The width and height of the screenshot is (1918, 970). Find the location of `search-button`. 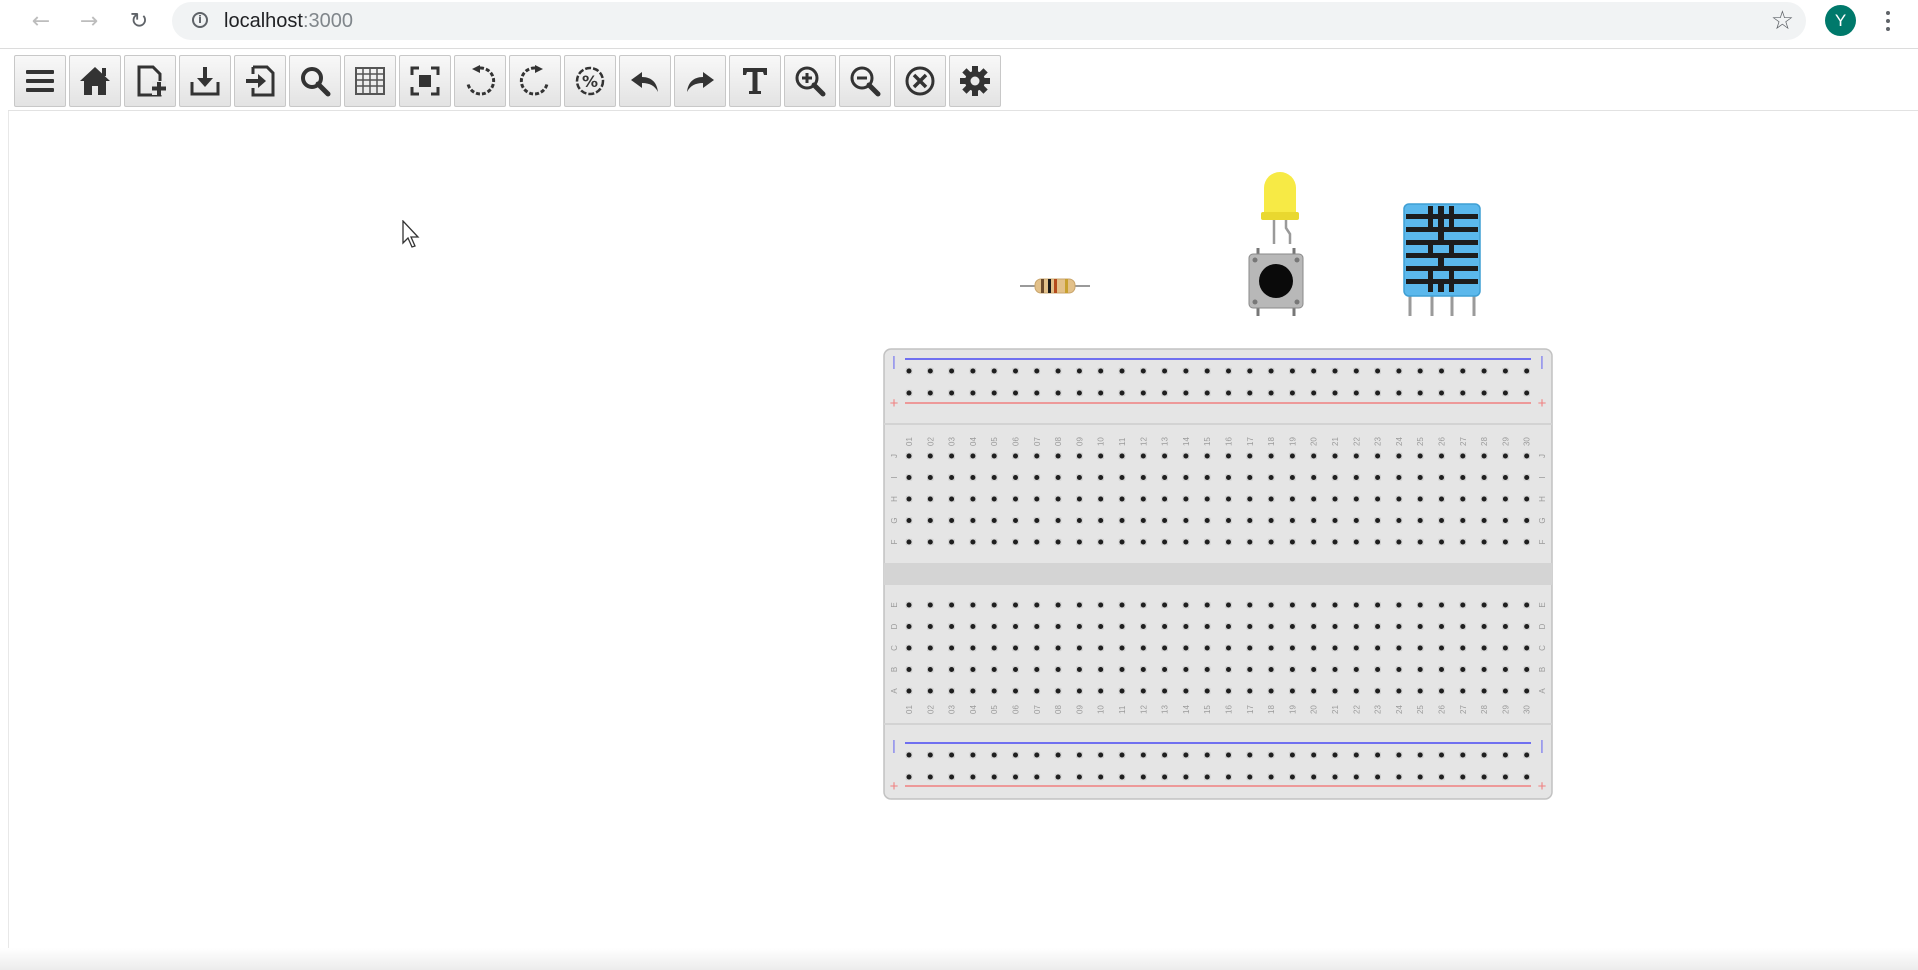

search-button is located at coordinates (315, 81).